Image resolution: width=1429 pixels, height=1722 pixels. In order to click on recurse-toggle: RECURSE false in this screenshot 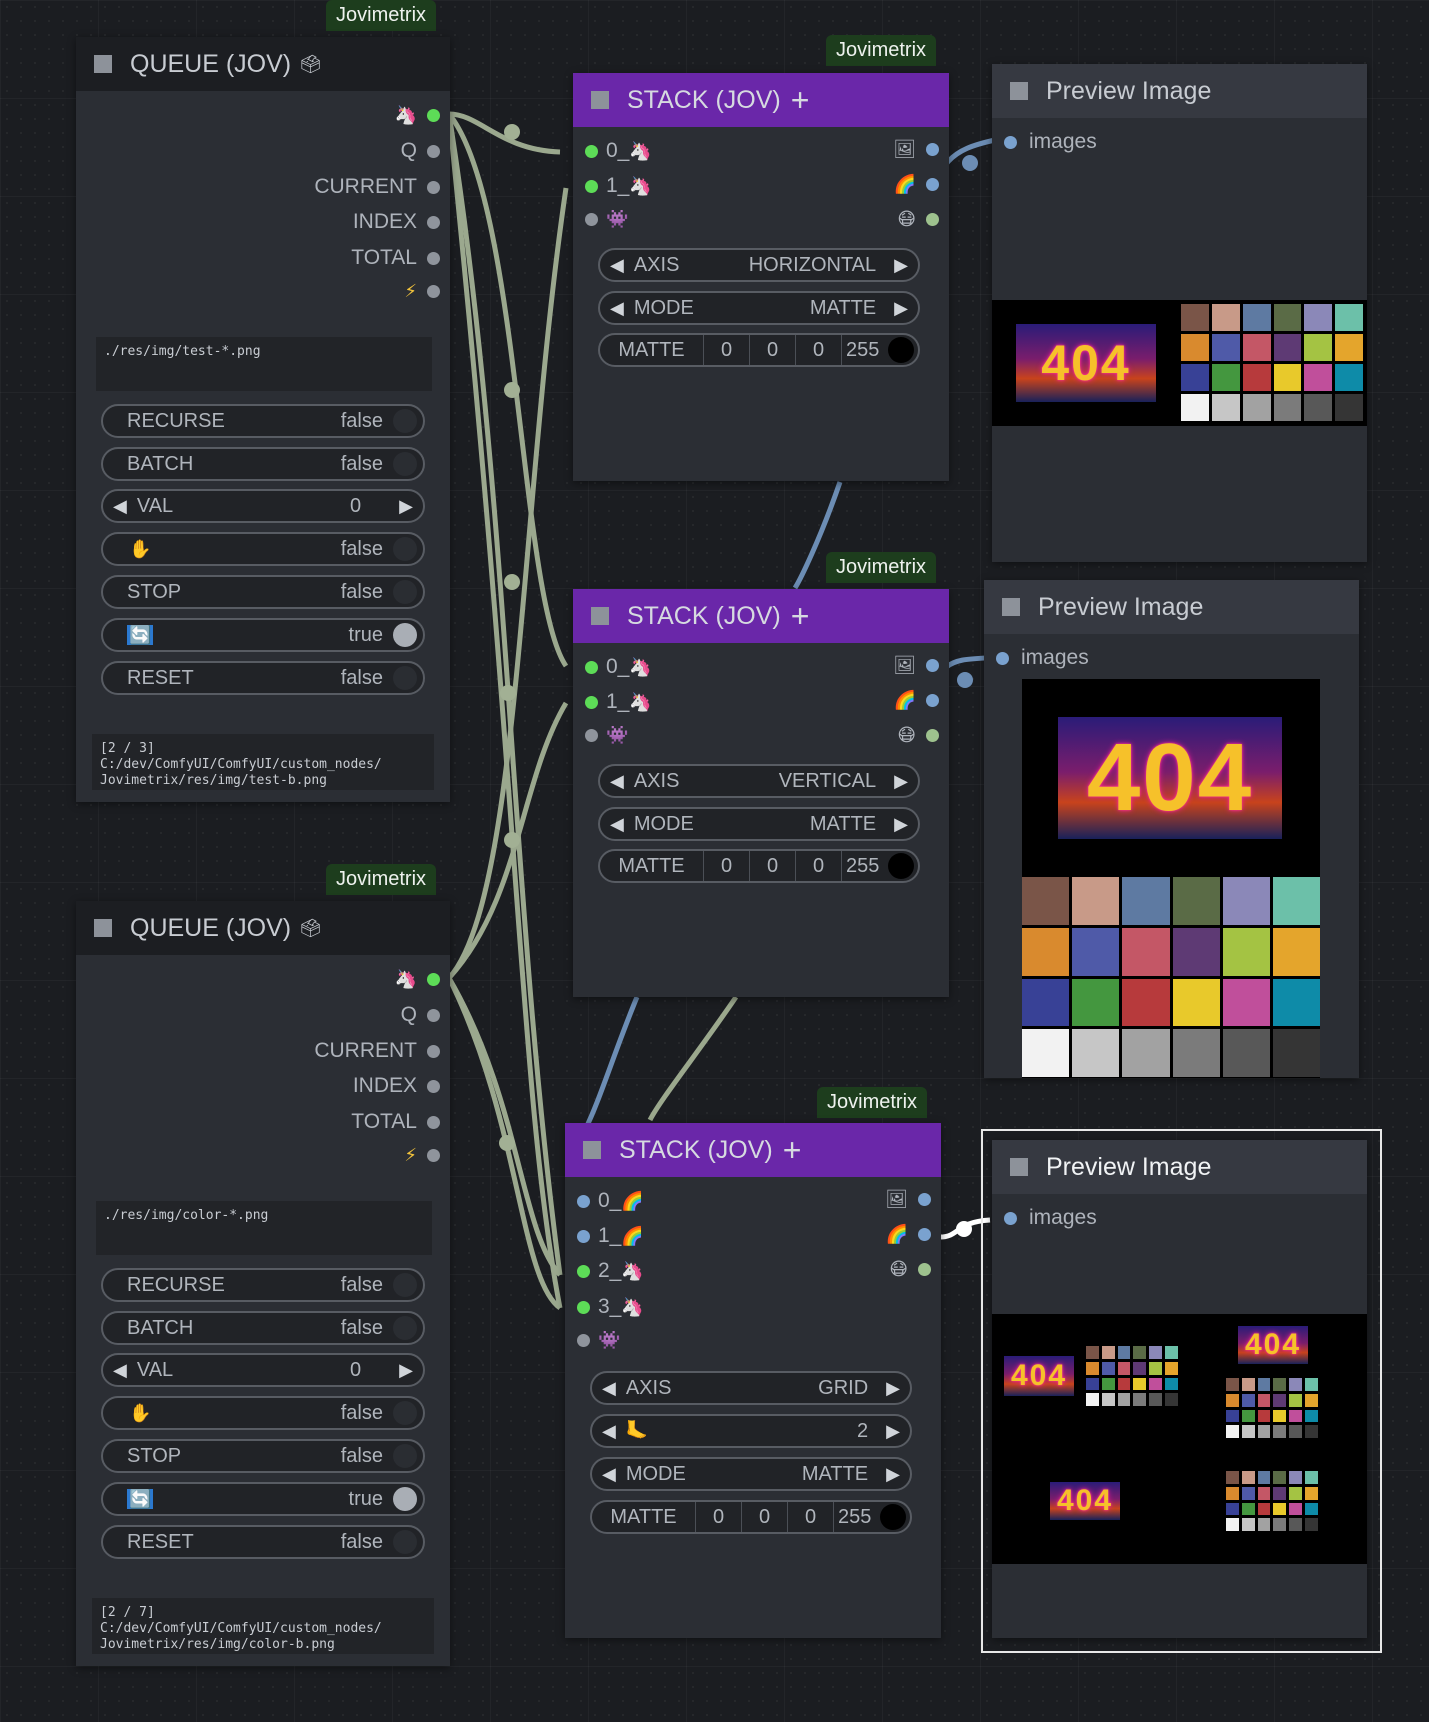, I will do `click(263, 421)`.